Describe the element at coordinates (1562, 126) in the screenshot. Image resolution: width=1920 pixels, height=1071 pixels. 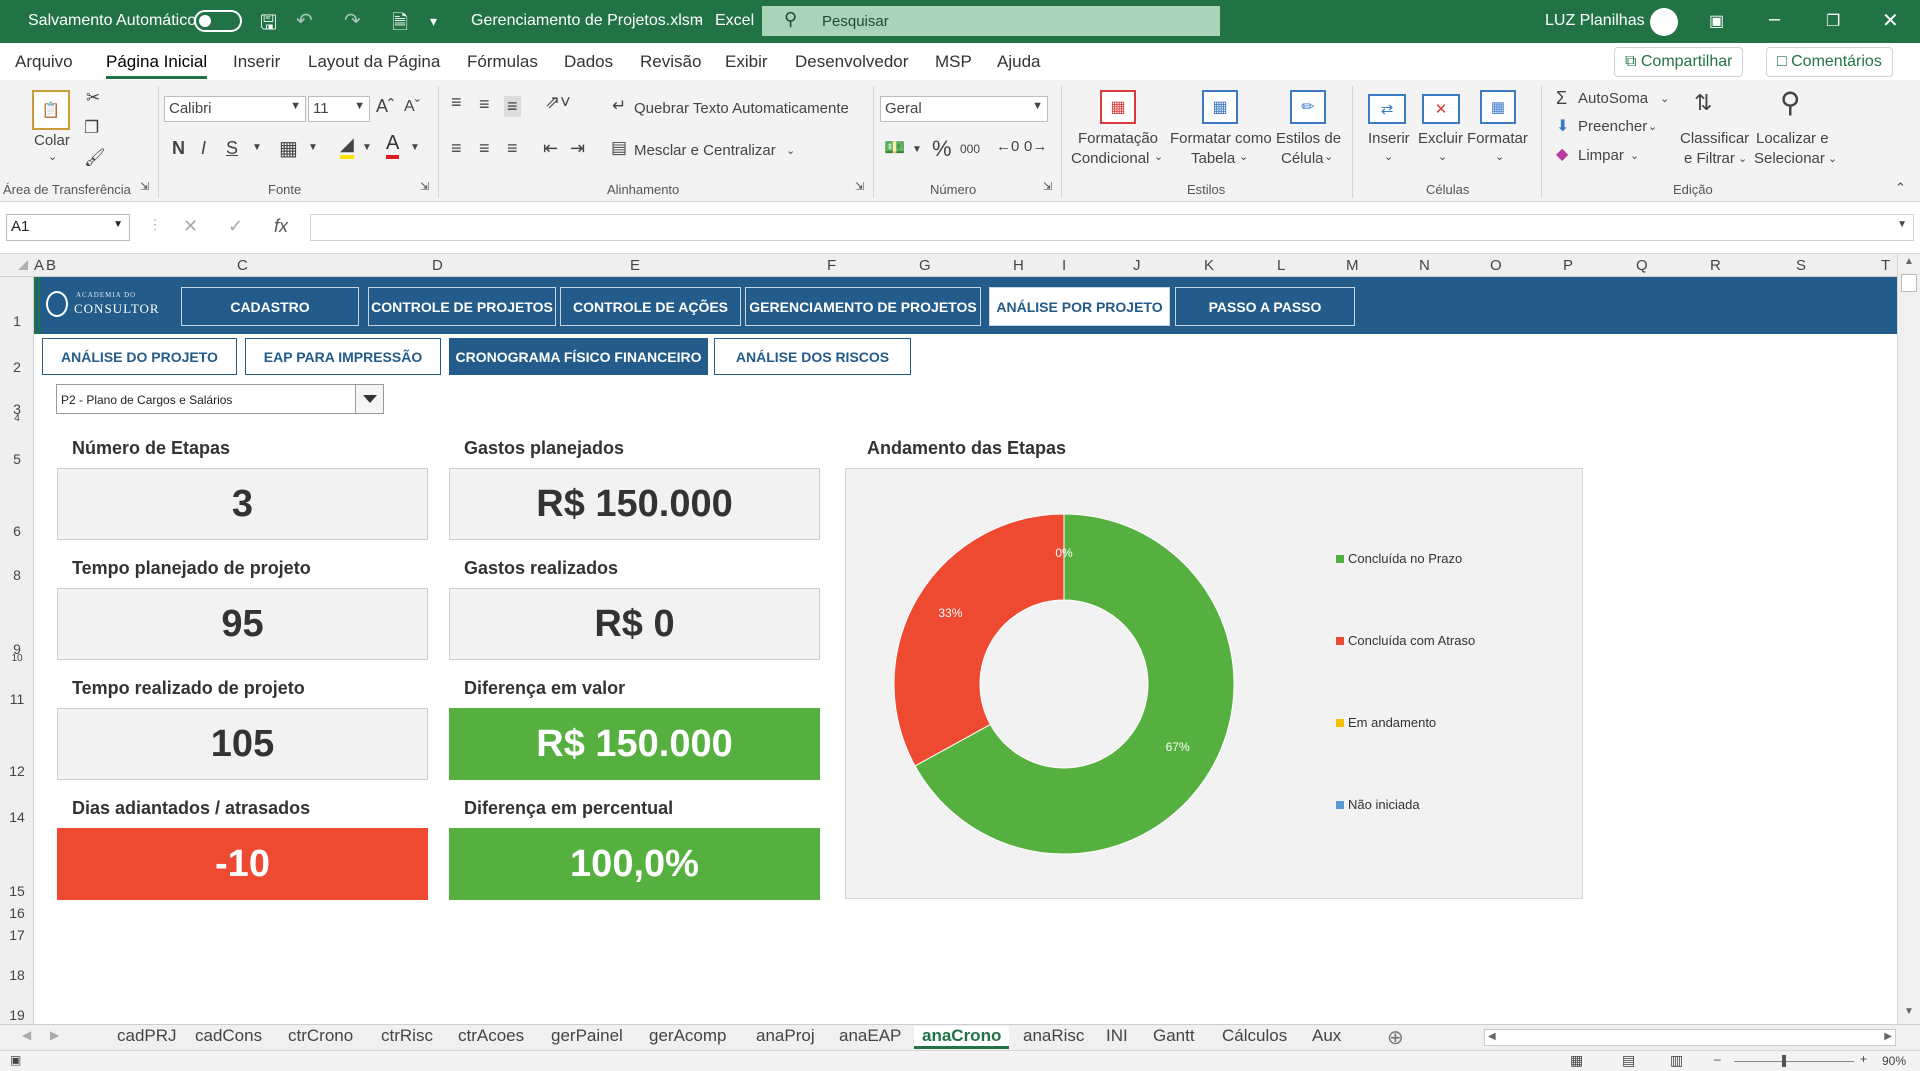
I see `fill-down-icon: ⬇` at that location.